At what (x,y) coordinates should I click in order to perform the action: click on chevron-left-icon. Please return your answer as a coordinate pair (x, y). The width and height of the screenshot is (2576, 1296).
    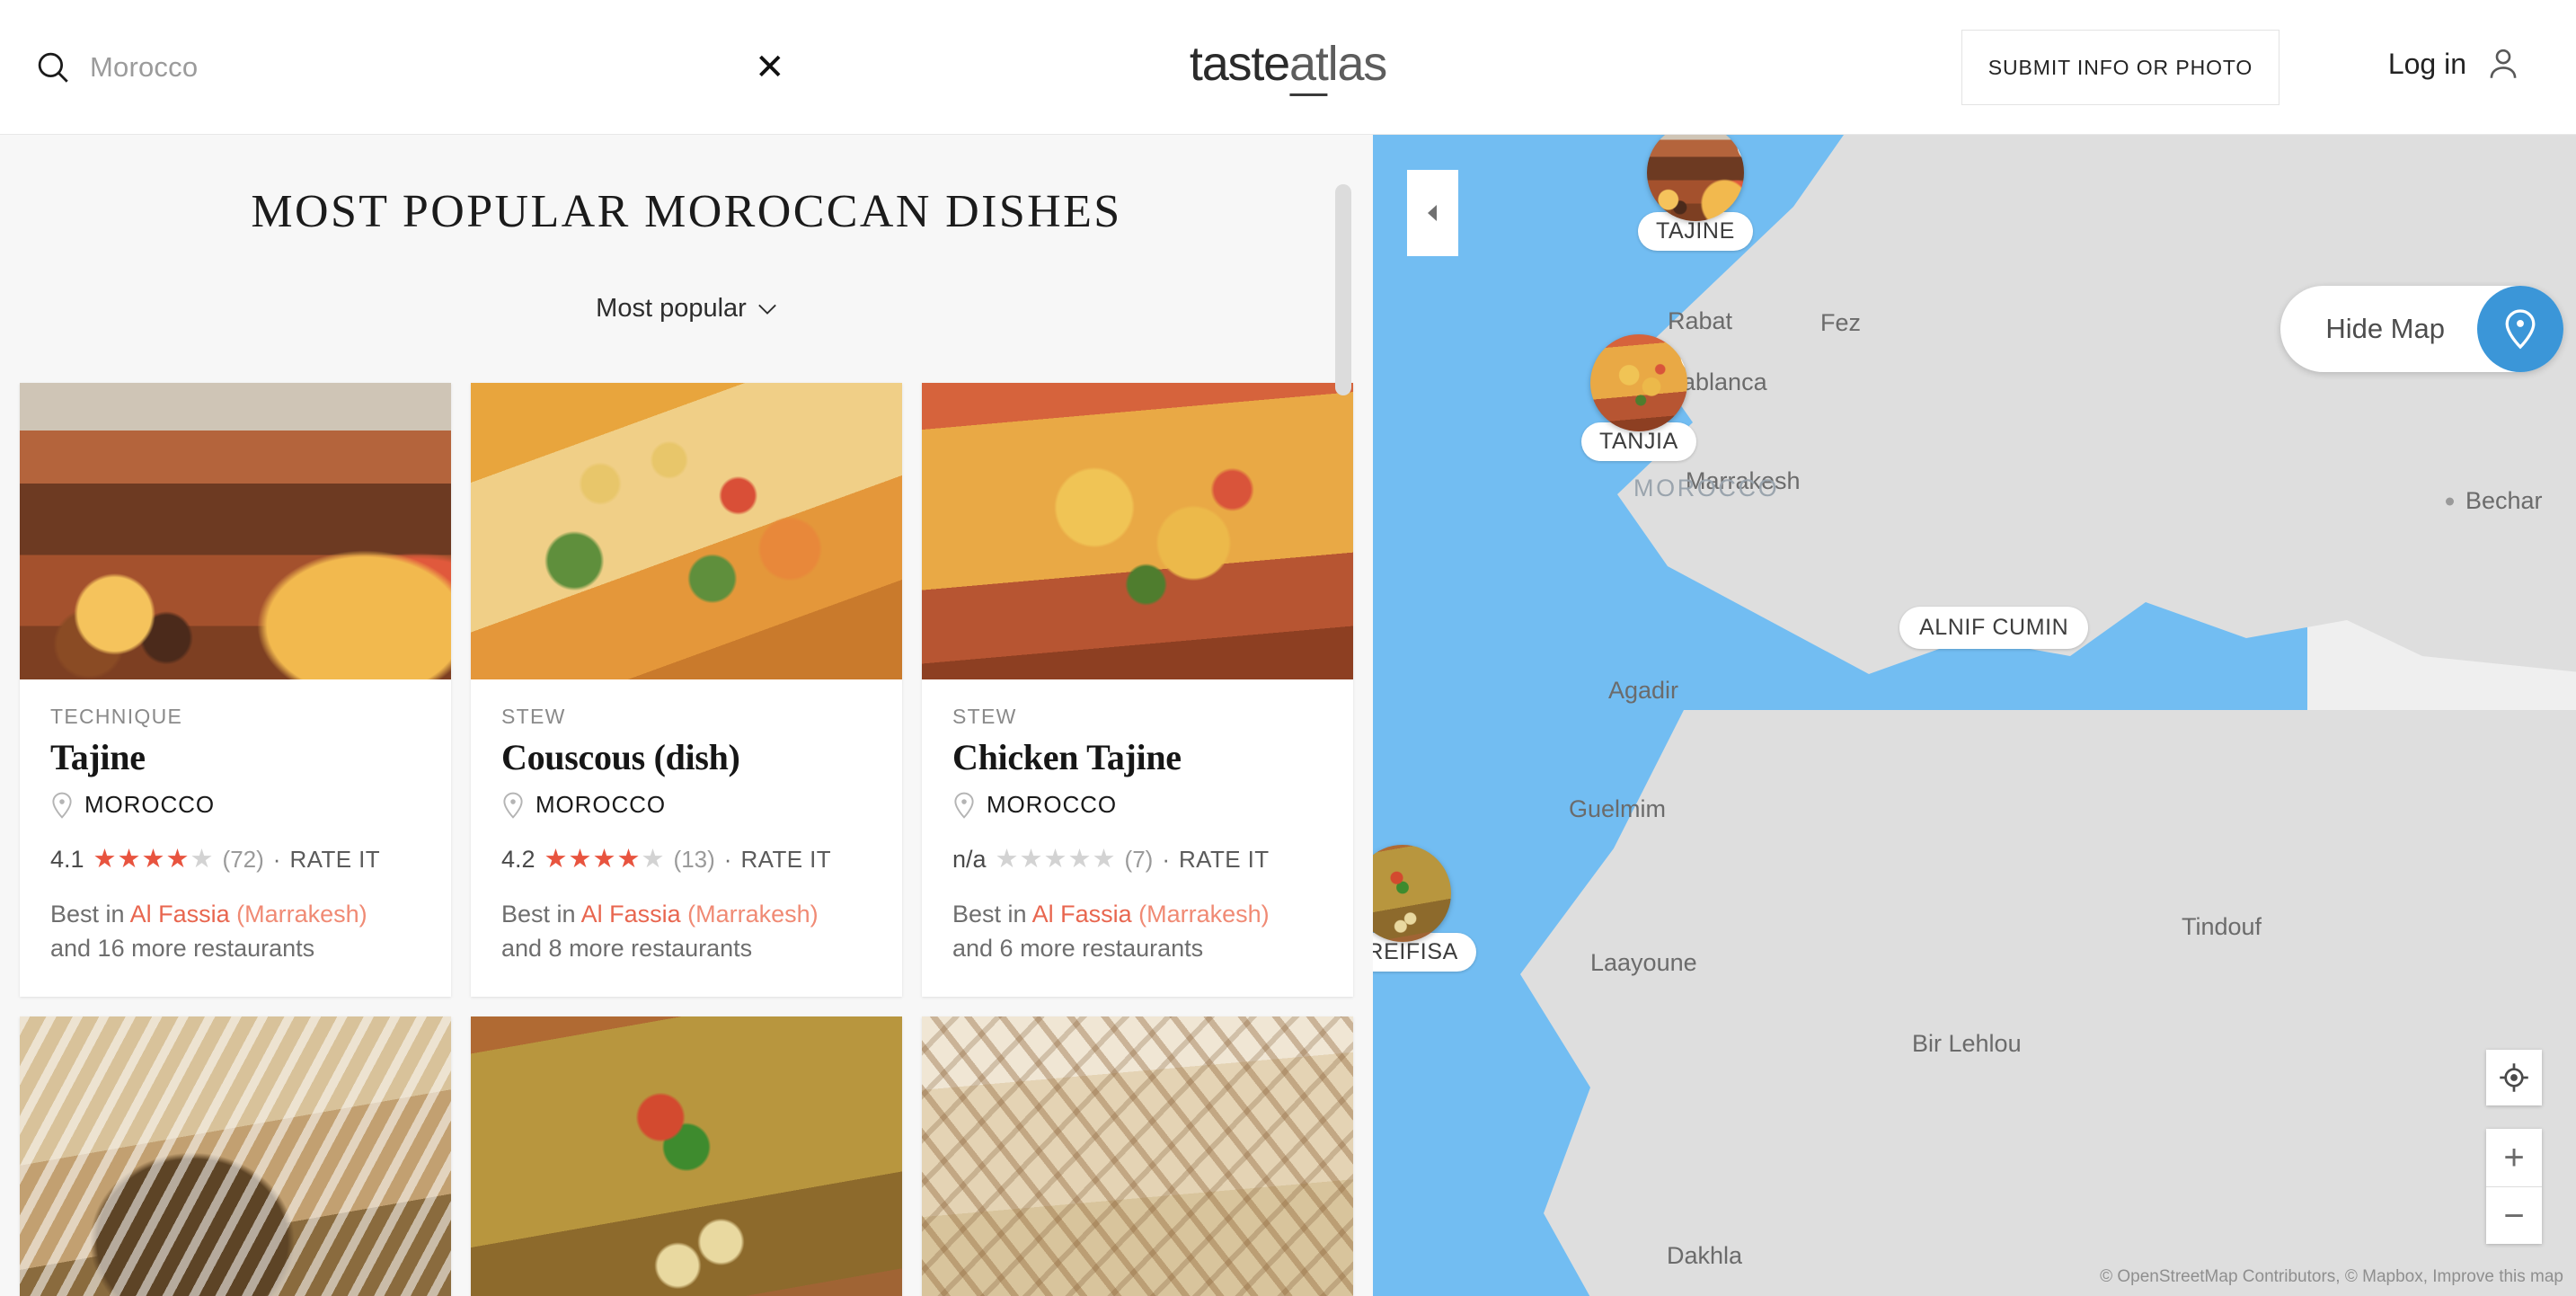
    Looking at the image, I should click on (1432, 213).